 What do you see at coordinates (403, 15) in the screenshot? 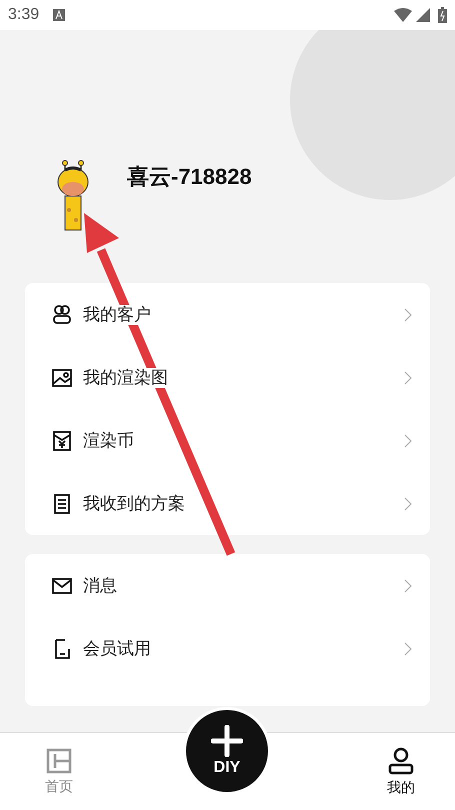
I see `wifi-icon` at bounding box center [403, 15].